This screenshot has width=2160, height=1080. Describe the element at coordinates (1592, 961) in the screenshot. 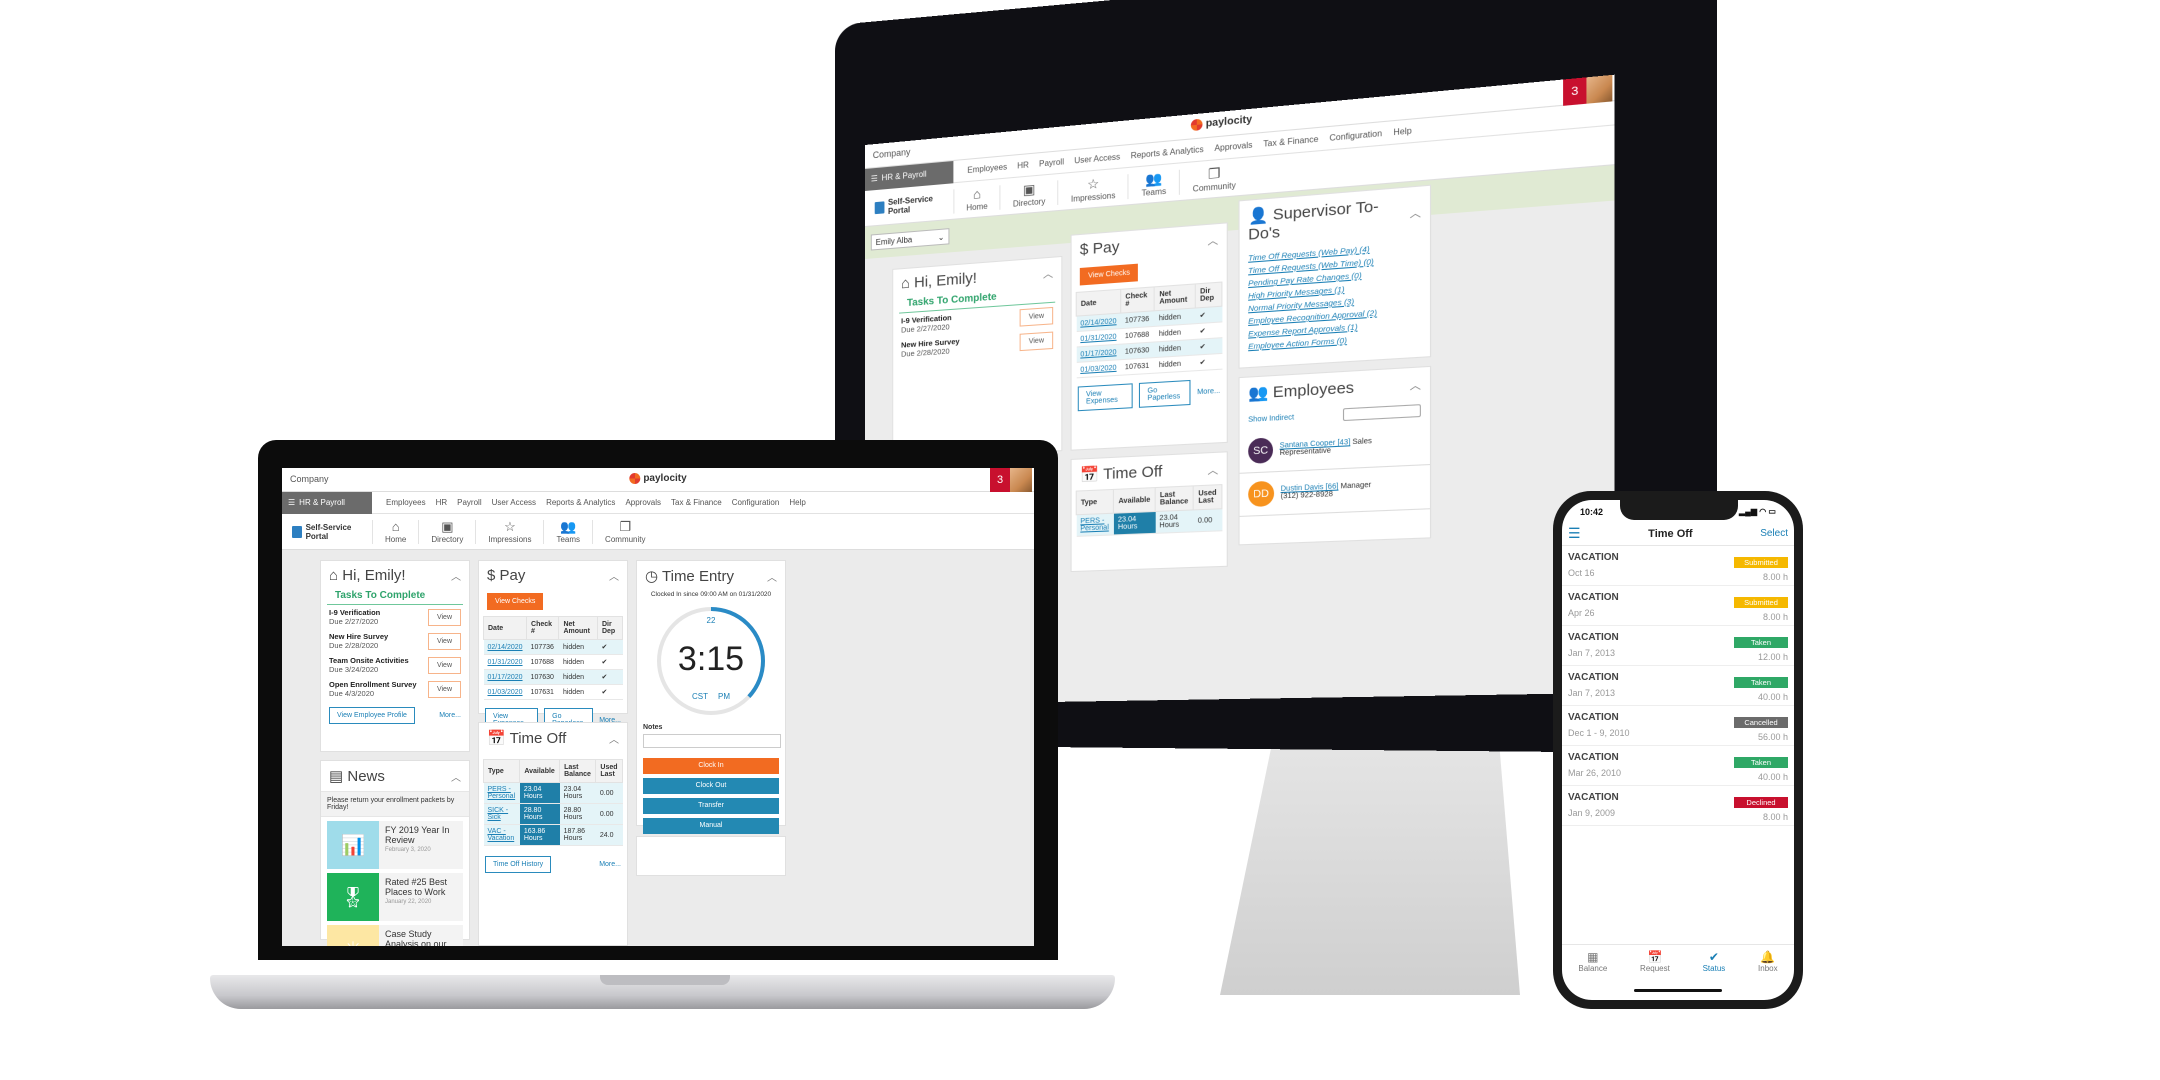

I see `tab-balance: ▦ Balance` at that location.